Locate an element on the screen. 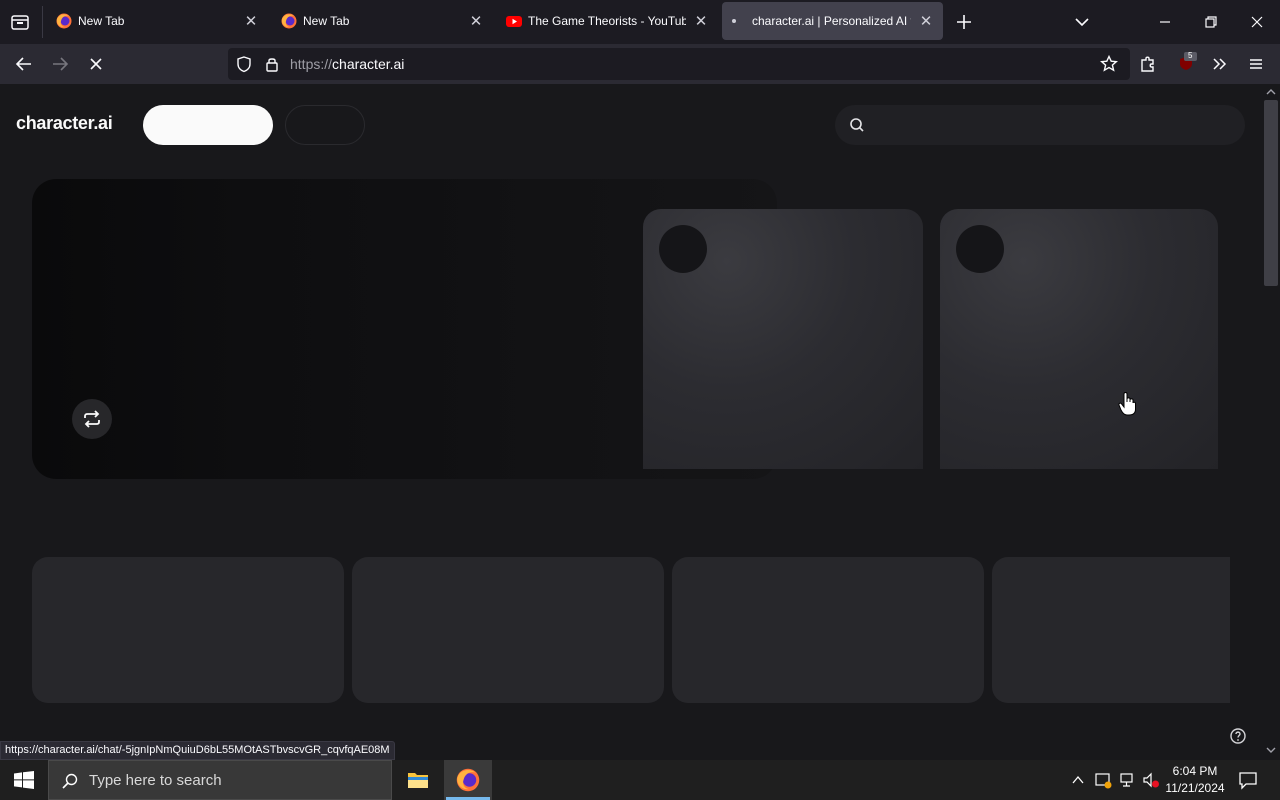 Image resolution: width=1280 pixels, height=800 pixels. taskbar-search-placeholder: Type here to search is located at coordinates (155, 780).